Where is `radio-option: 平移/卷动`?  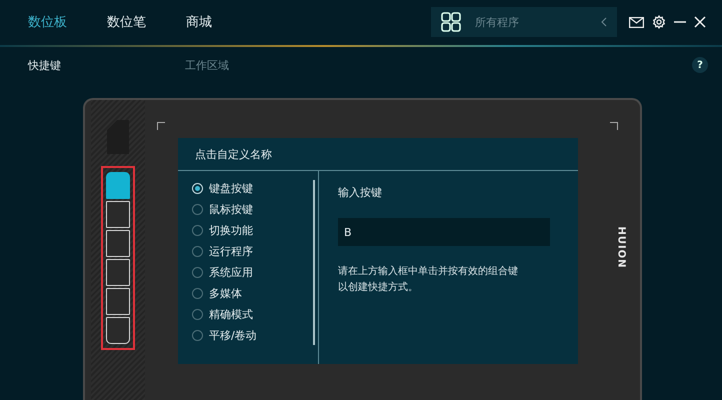 radio-option: 平移/卷动 is located at coordinates (249, 335).